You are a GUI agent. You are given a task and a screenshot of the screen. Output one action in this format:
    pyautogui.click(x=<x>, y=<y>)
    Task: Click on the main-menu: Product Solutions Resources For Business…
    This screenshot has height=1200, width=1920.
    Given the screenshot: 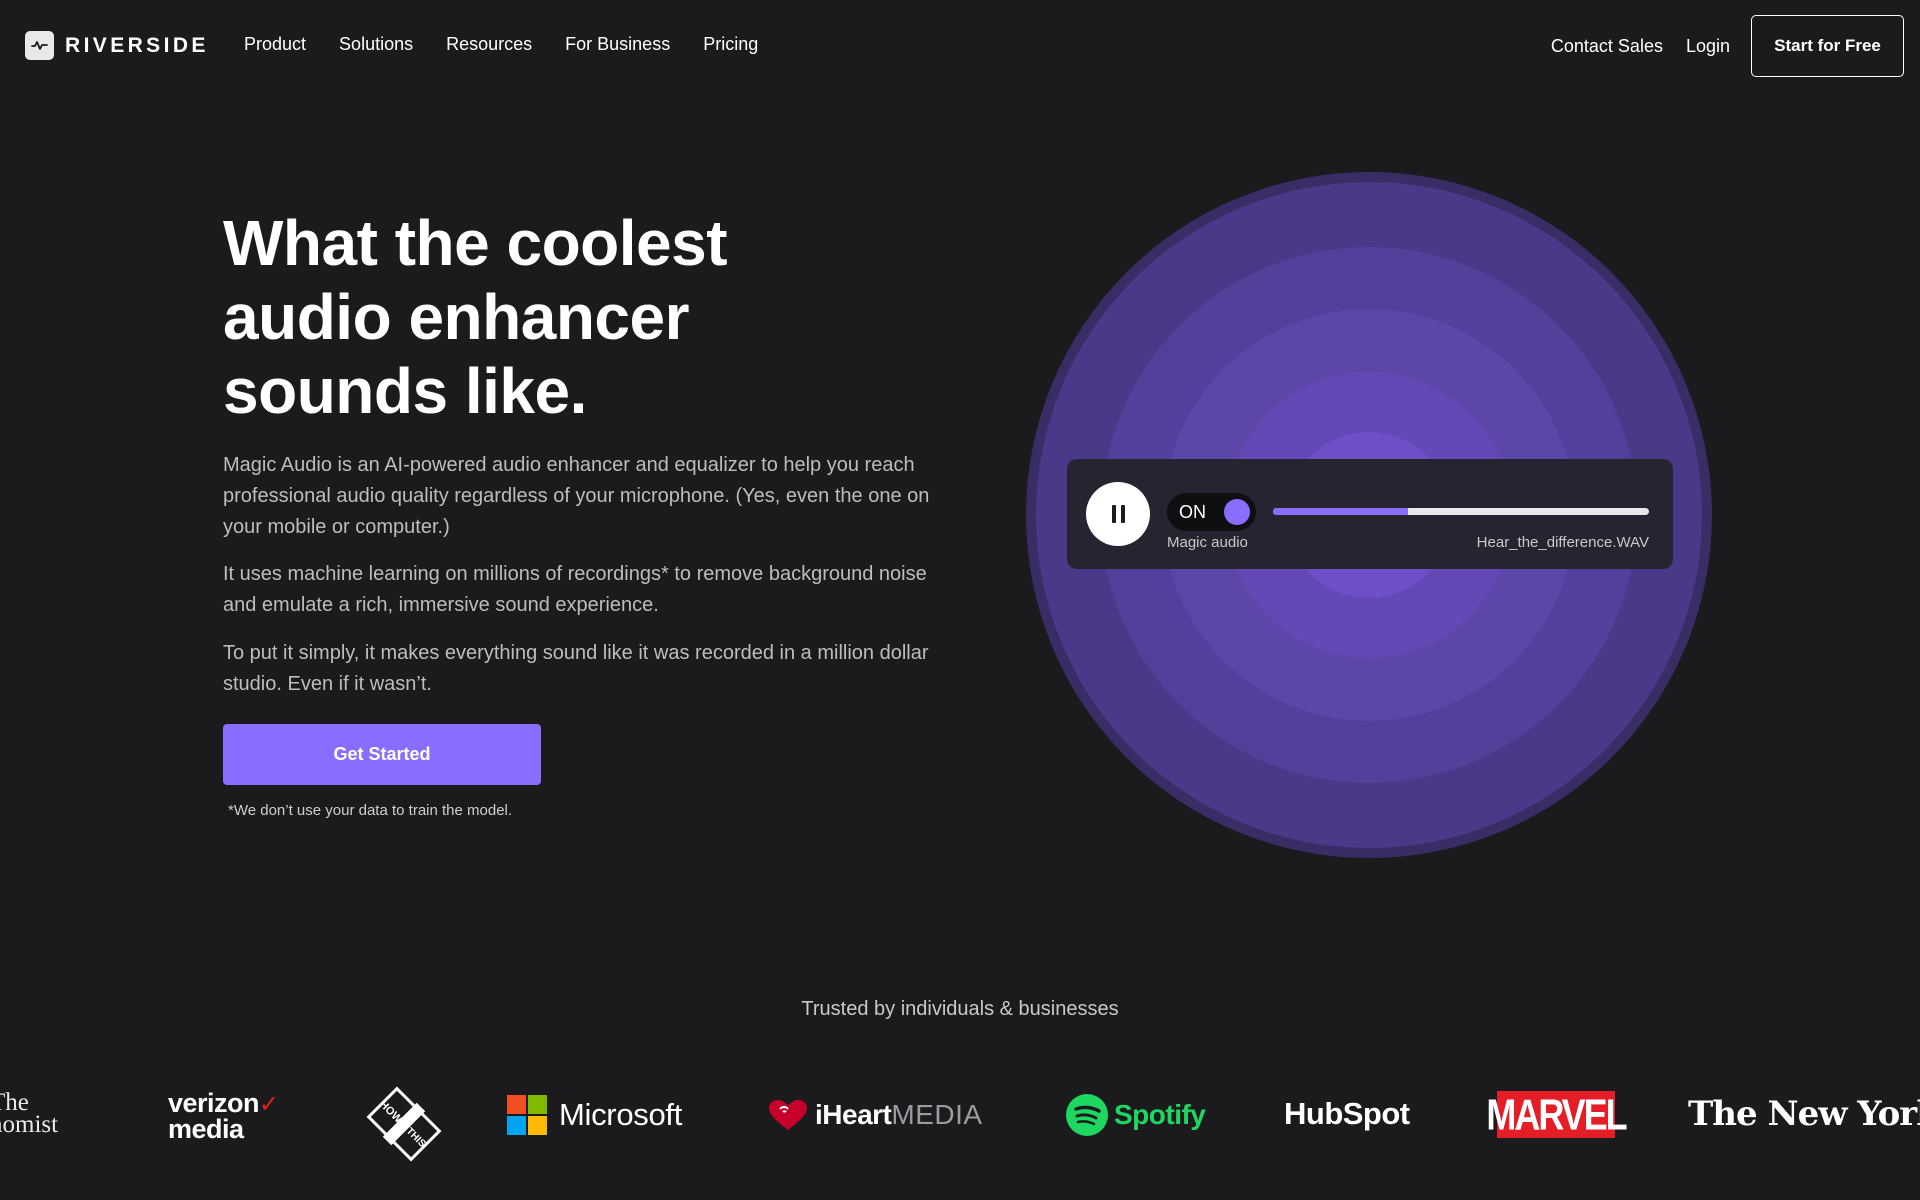 What is the action you would take?
    pyautogui.click(x=517, y=44)
    